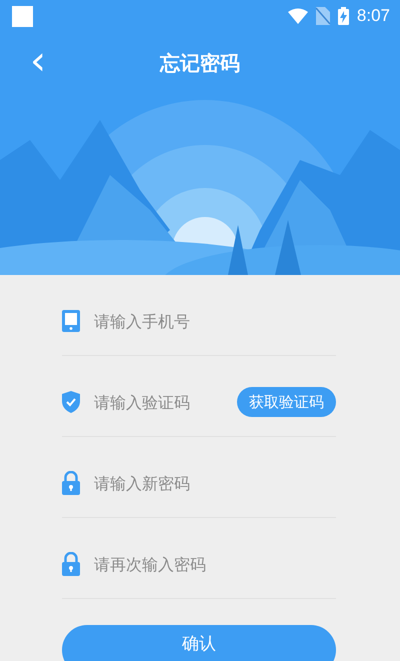 The width and height of the screenshot is (400, 661). What do you see at coordinates (215, 483) in the screenshot?
I see `input-field: 请输入新密码` at bounding box center [215, 483].